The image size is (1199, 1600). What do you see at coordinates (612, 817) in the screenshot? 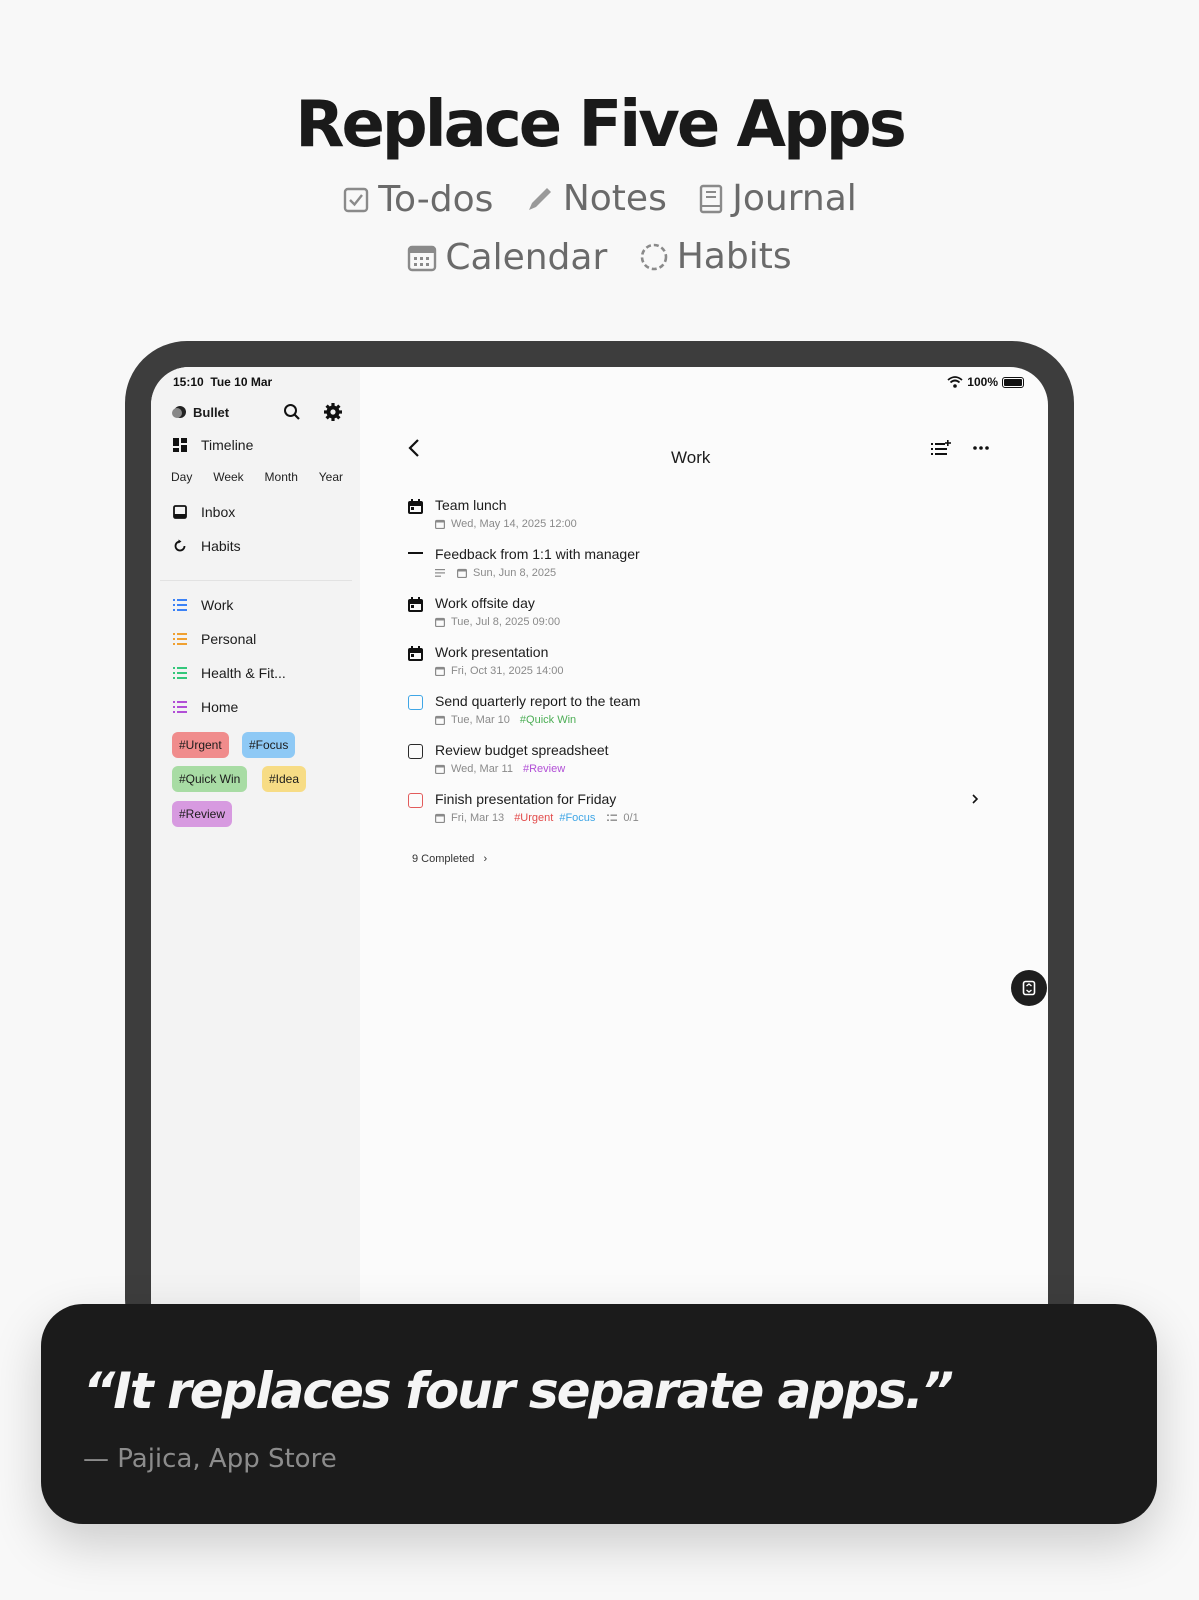
I see `subtasks-icon` at bounding box center [612, 817].